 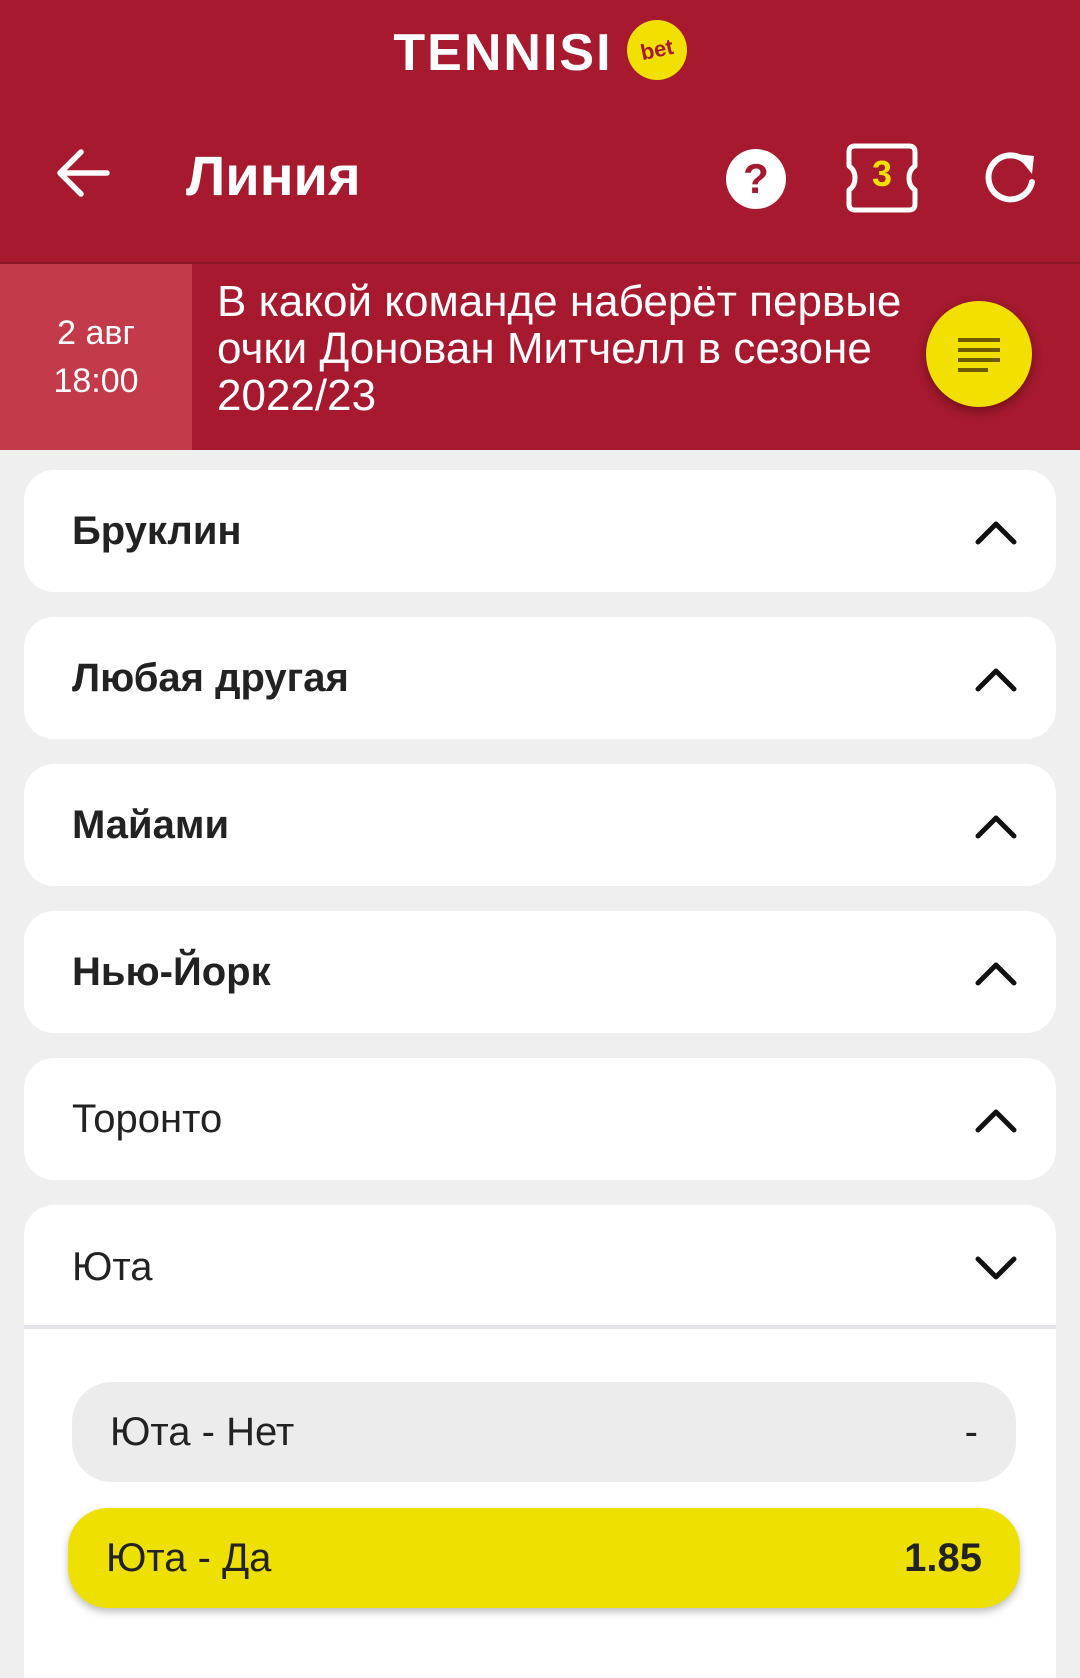 I want to click on event-datetime: 2 авг 18:00, so click(x=96, y=357).